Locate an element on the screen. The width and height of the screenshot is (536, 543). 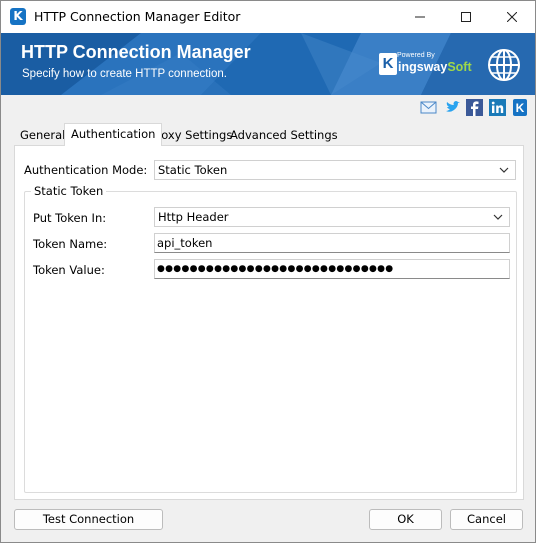
banner-title: HTTP Connection Manager is located at coordinates (136, 52).